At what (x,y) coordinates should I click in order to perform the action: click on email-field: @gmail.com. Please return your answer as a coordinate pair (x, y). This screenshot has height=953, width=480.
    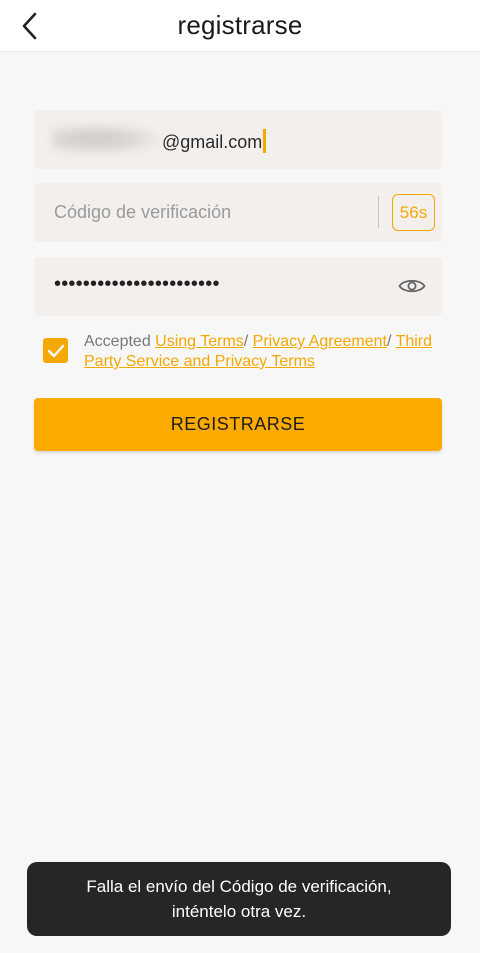
    Looking at the image, I should click on (238, 139).